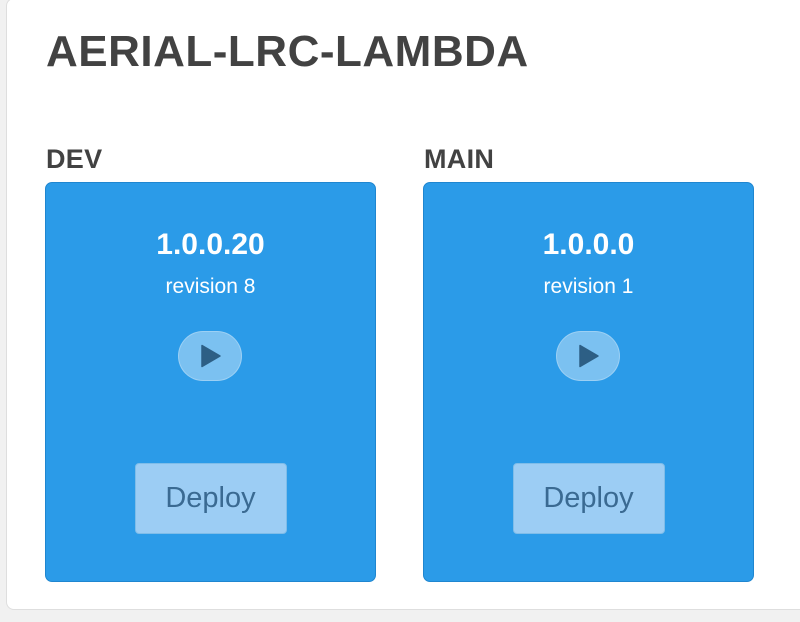 The height and width of the screenshot is (622, 800). I want to click on env-label-main: MAIN, so click(459, 159).